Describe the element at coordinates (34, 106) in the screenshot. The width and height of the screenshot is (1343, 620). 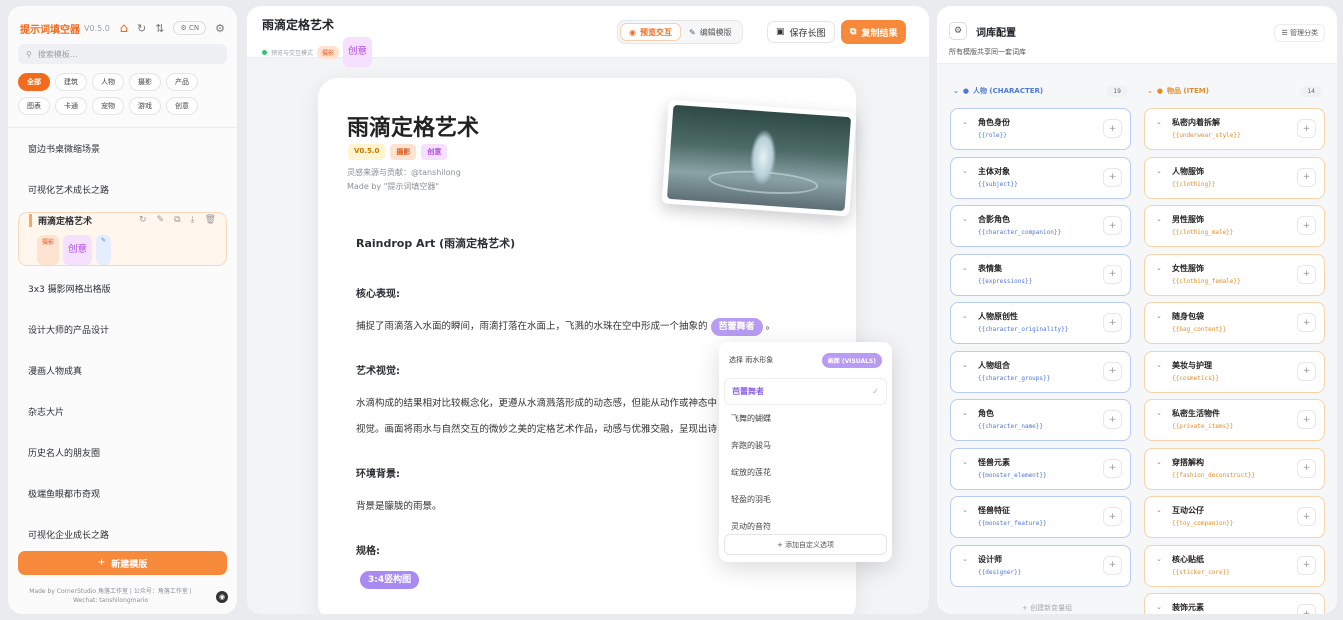
I see `tag-chart: 图表` at that location.